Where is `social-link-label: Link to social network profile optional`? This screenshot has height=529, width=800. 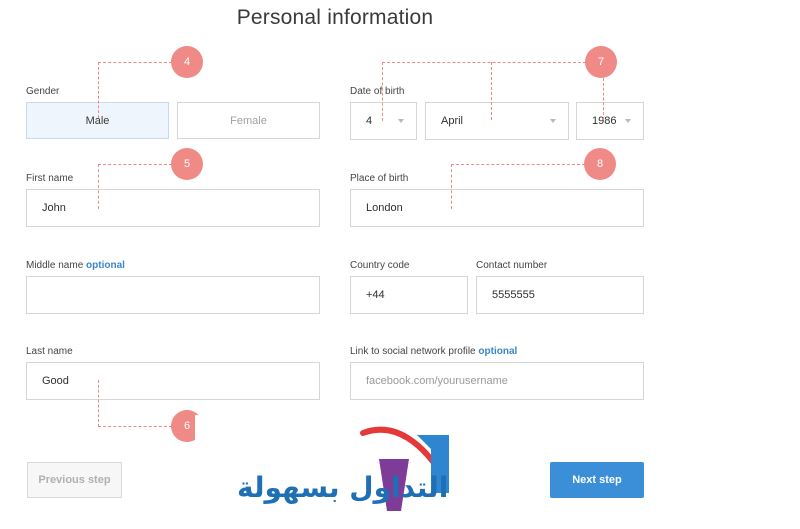
social-link-label: Link to social network profile optional is located at coordinates (433, 351).